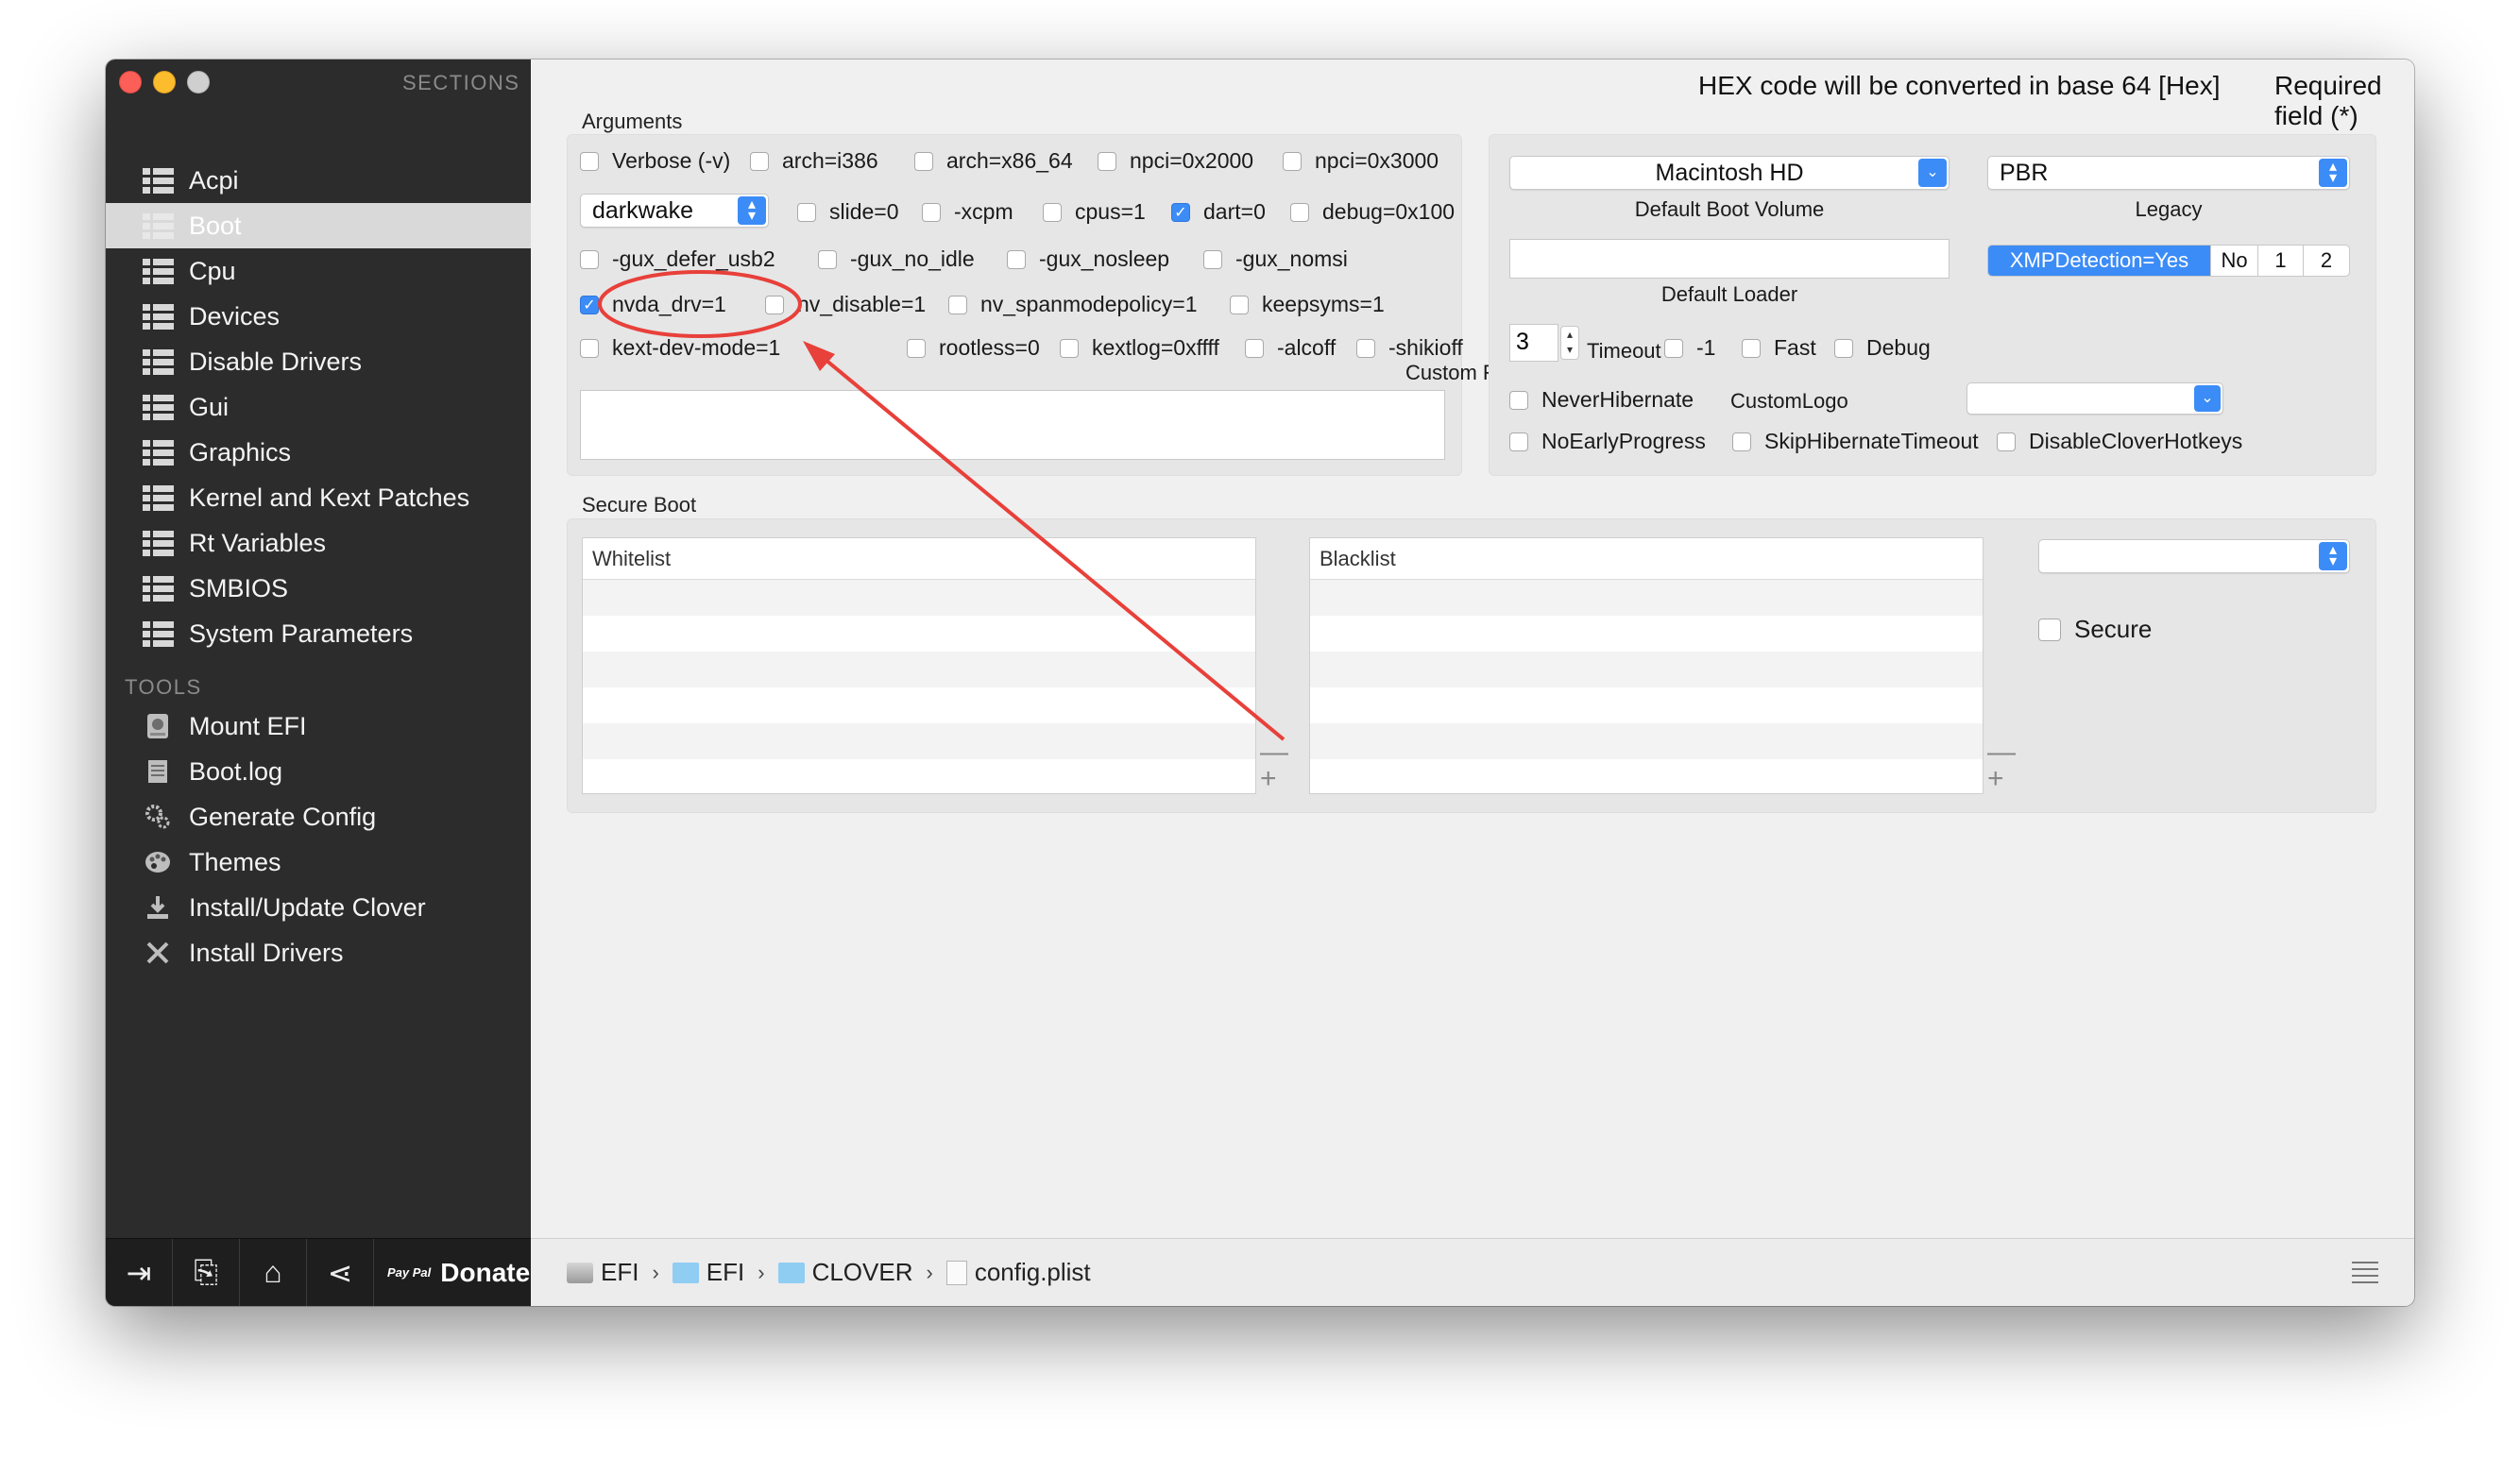 The image size is (2520, 1458). Describe the element at coordinates (1730, 259) in the screenshot. I see `default-loader-input` at that location.